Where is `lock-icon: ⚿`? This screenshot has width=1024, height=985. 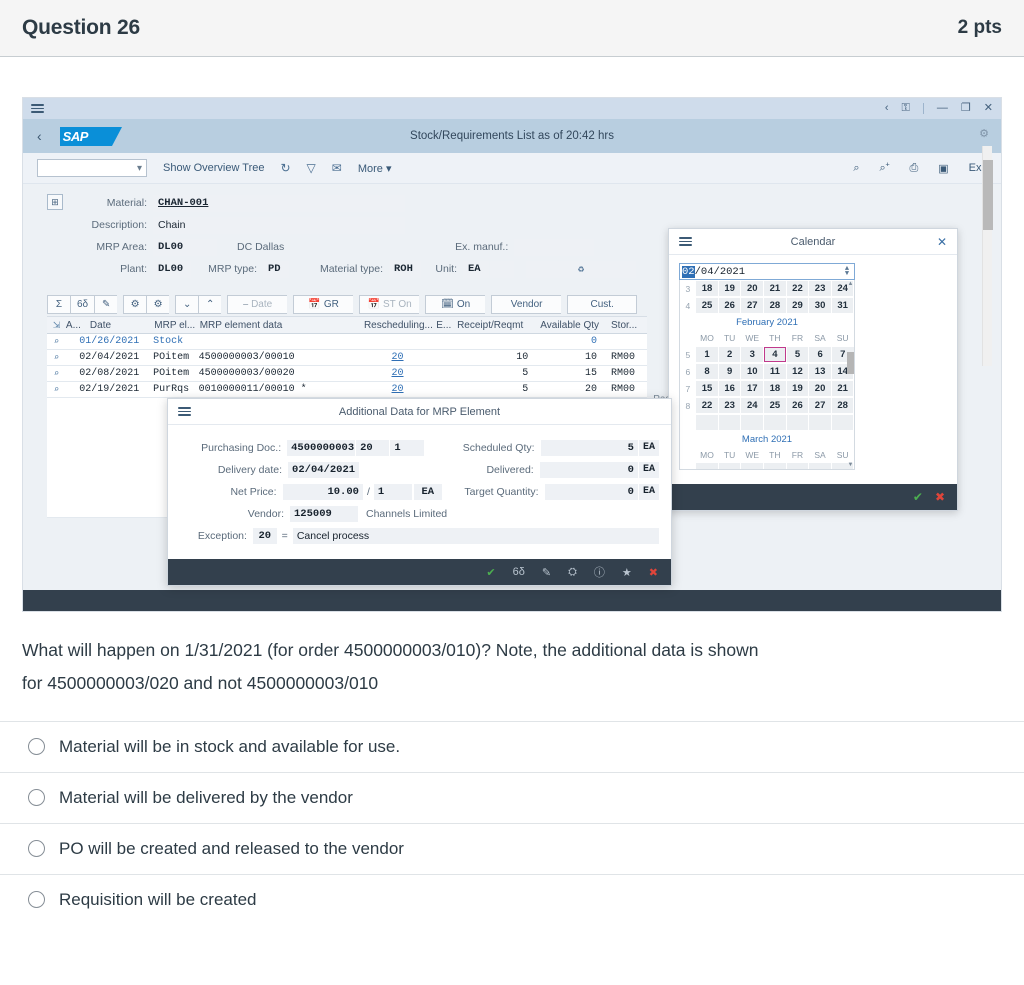 lock-icon: ⚿ is located at coordinates (906, 108).